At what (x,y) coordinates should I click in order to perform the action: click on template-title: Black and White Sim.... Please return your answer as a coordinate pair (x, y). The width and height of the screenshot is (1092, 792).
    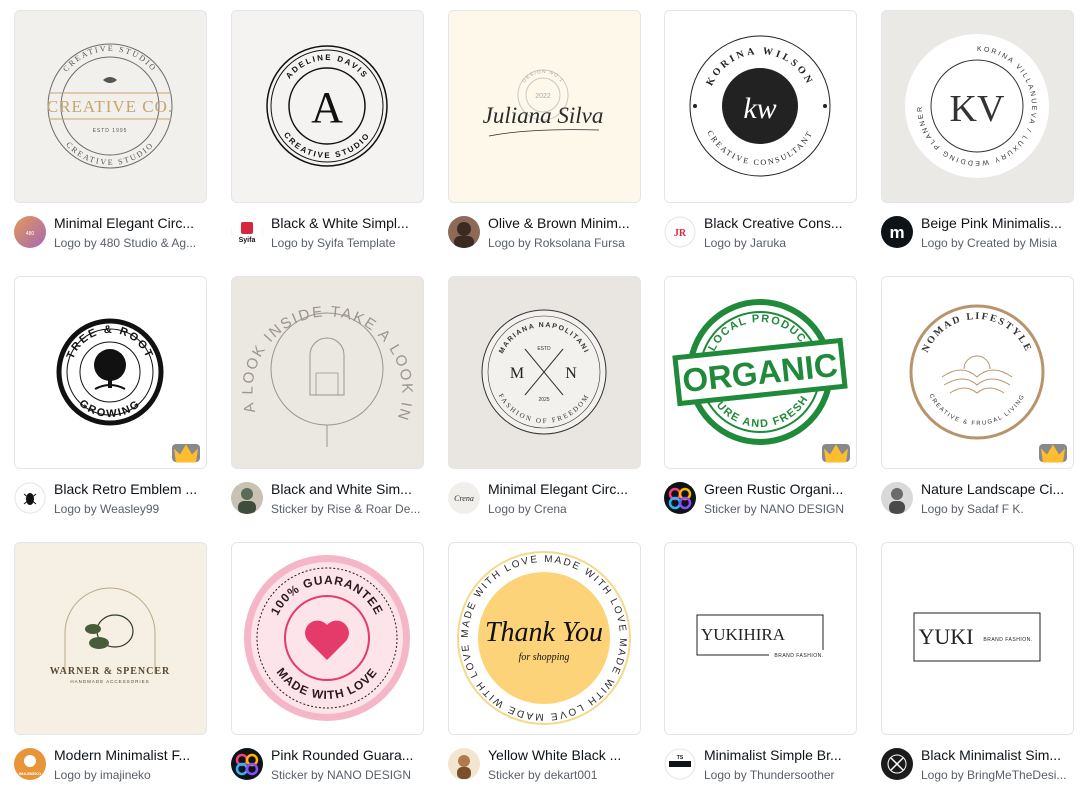
    Looking at the image, I should click on (347, 489).